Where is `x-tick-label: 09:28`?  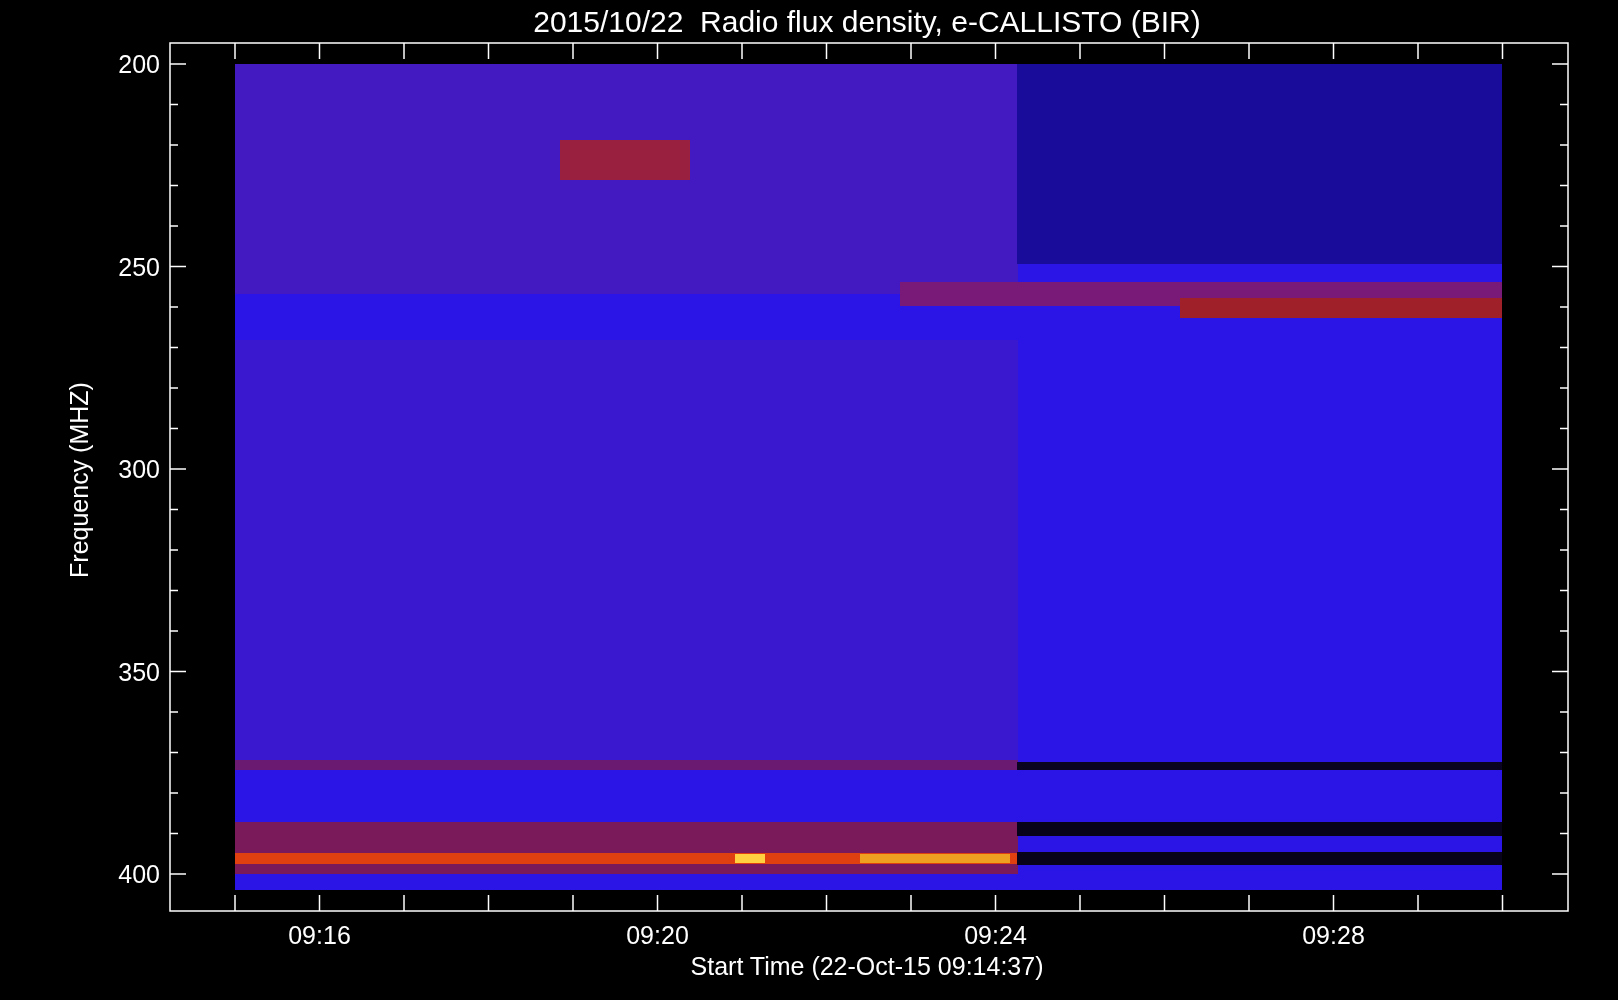
x-tick-label: 09:28 is located at coordinates (1333, 935).